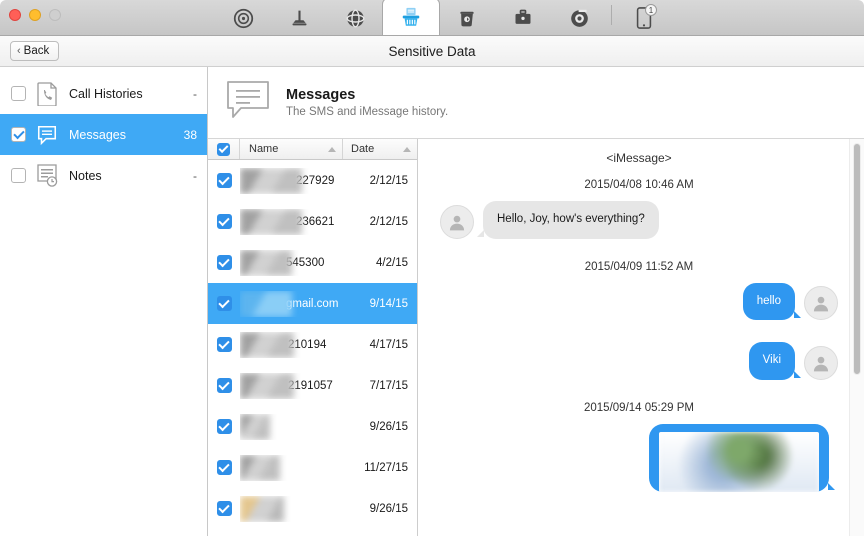 The width and height of the screenshot is (864, 536). What do you see at coordinates (243, 18) in the screenshot?
I see `tab-radar` at bounding box center [243, 18].